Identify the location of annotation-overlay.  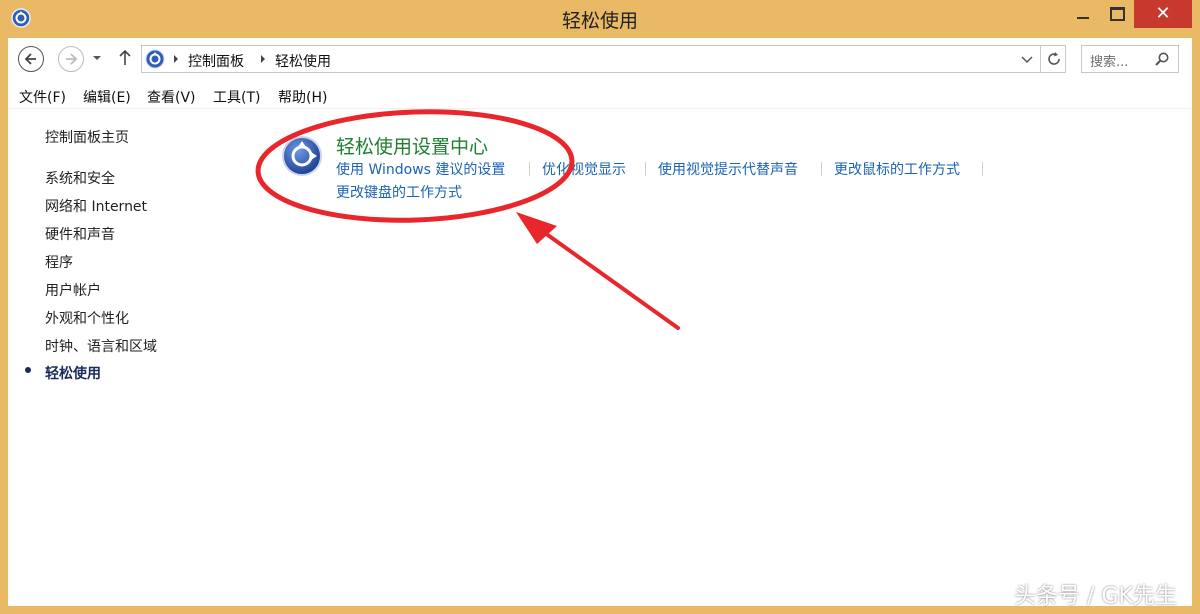
(467, 219).